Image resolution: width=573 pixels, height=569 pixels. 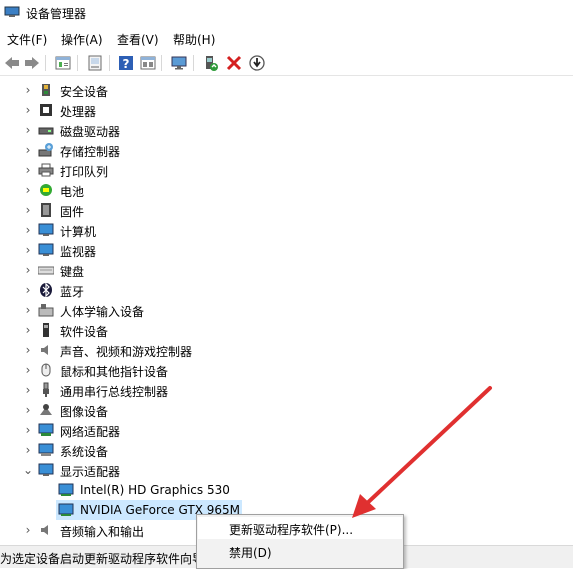 What do you see at coordinates (46, 249) in the screenshot?
I see `monitor-icon` at bounding box center [46, 249].